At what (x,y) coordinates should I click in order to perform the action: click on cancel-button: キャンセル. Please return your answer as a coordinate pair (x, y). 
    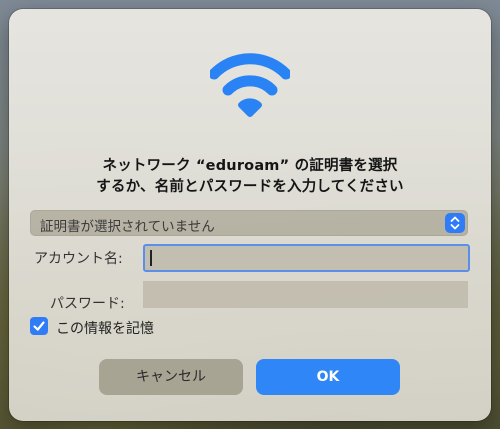
    Looking at the image, I should click on (171, 377).